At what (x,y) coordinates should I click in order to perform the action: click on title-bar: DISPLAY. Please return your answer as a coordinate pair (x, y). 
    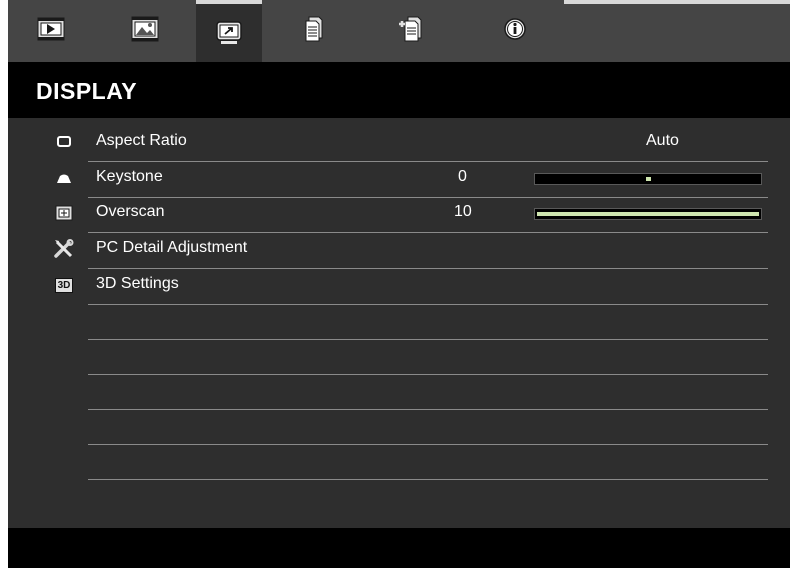
    Looking at the image, I should click on (399, 90).